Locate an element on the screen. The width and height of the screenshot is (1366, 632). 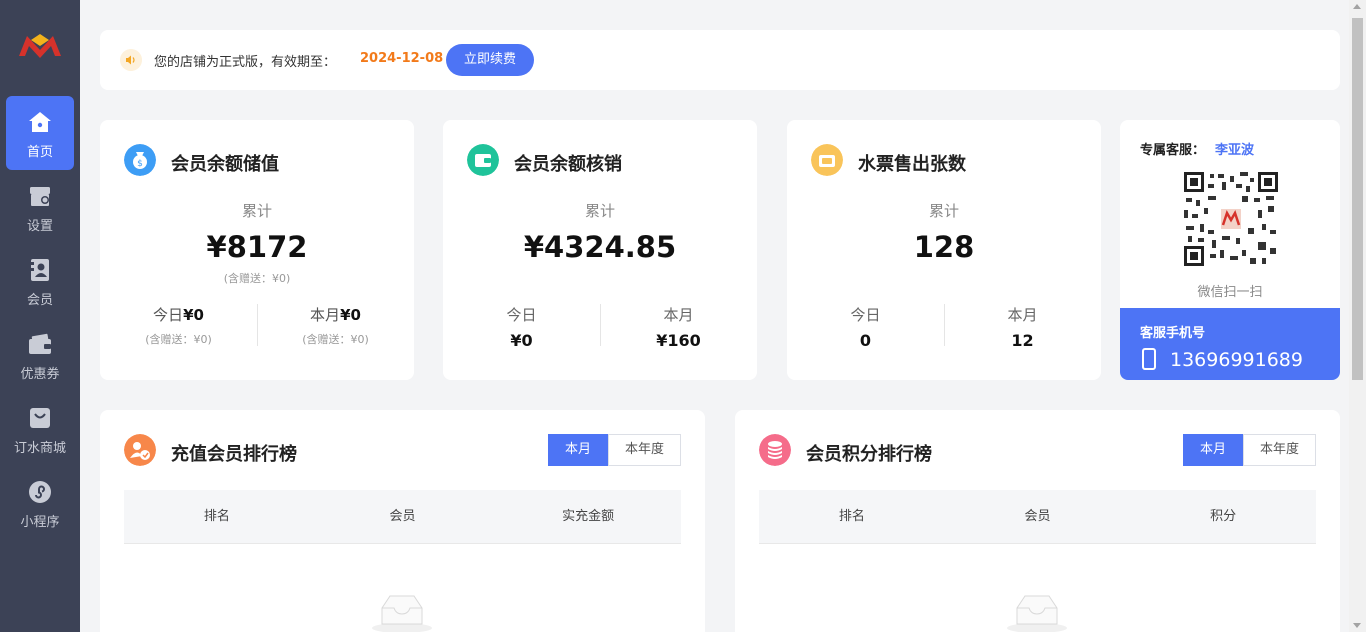
month-stat: 本月 12 is located at coordinates (1022, 327).